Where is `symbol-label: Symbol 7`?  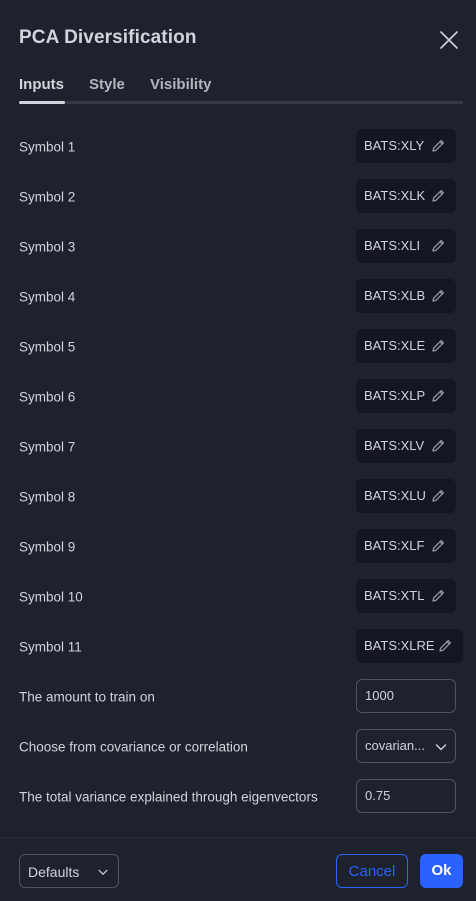 symbol-label: Symbol 7 is located at coordinates (47, 447).